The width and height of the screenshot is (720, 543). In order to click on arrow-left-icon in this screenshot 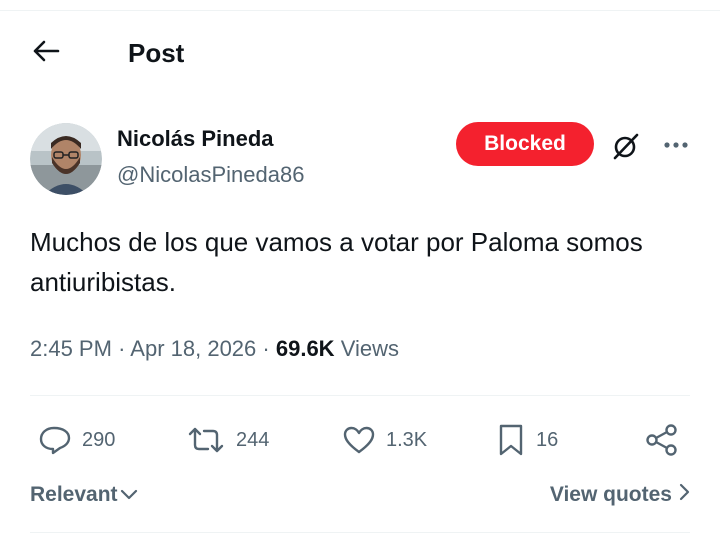, I will do `click(46, 53)`.